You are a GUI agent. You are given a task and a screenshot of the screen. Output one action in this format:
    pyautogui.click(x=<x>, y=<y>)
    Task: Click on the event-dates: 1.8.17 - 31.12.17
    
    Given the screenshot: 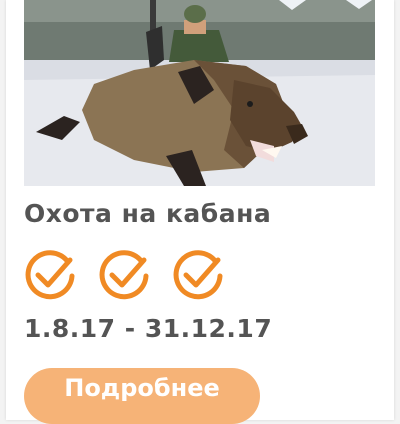 What is the action you would take?
    pyautogui.click(x=148, y=328)
    